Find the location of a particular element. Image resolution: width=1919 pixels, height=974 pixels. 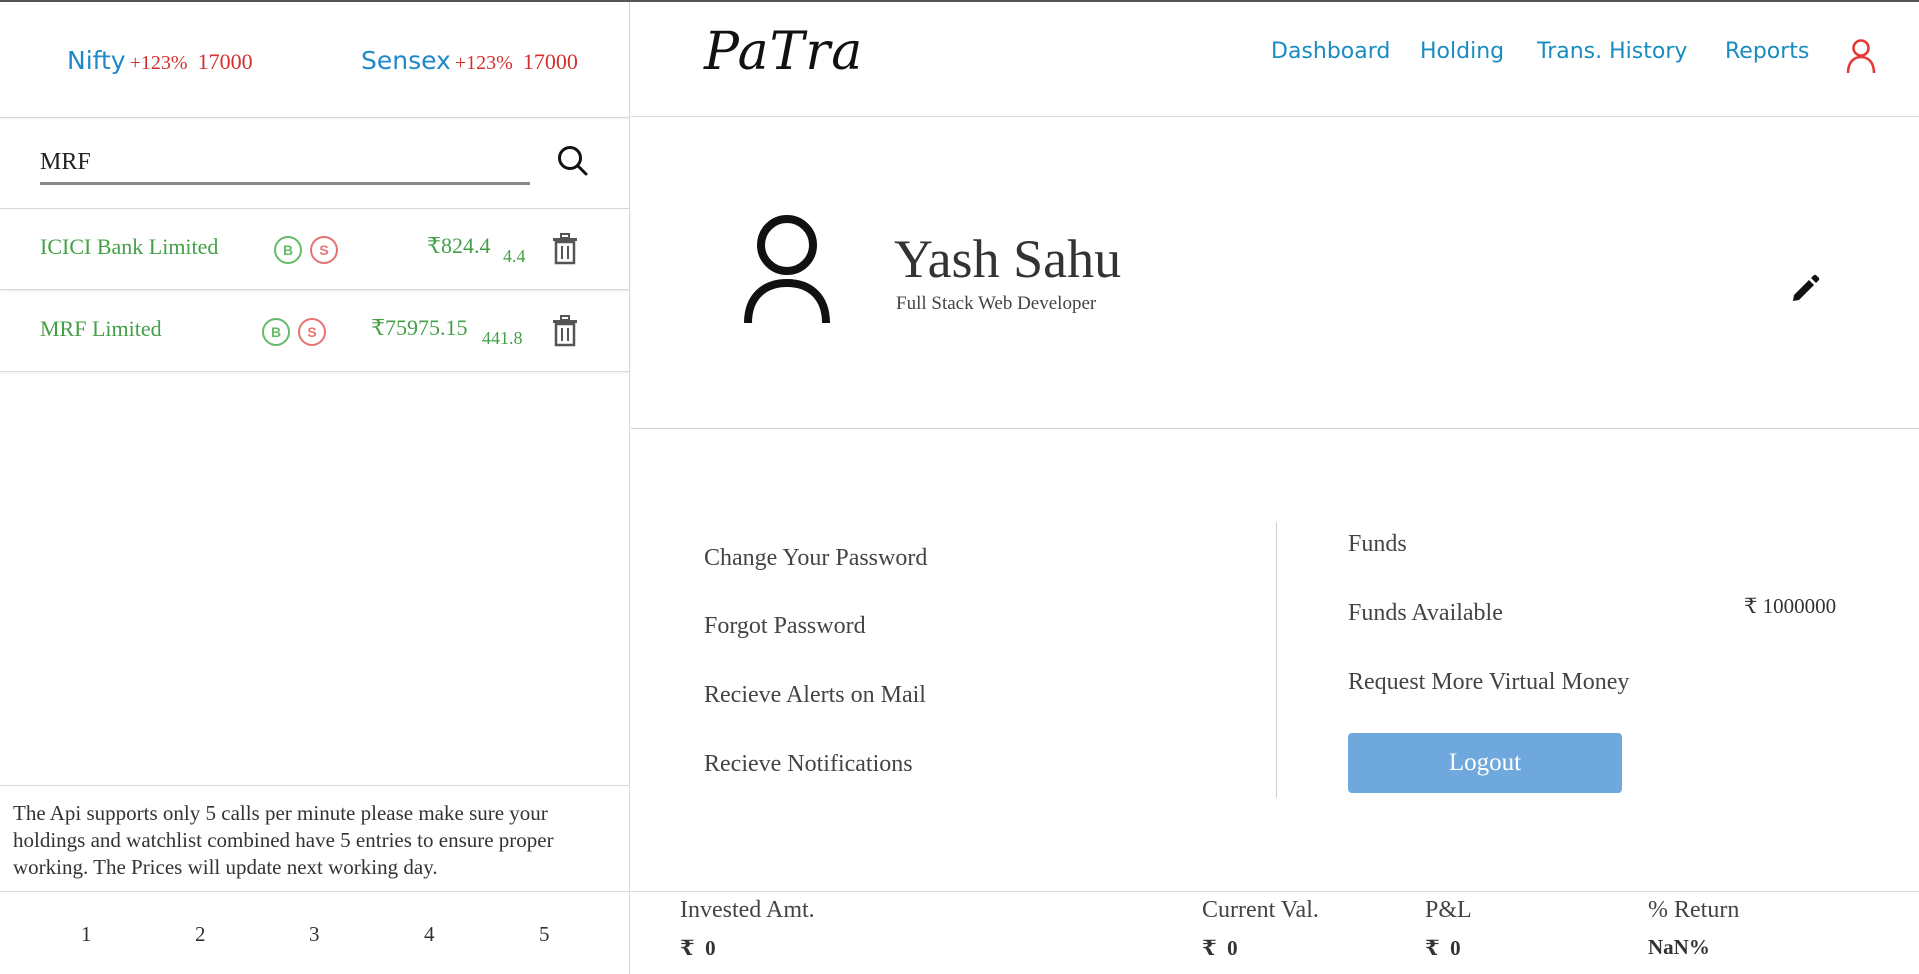

stock-change: 4.4 is located at coordinates (514, 256).